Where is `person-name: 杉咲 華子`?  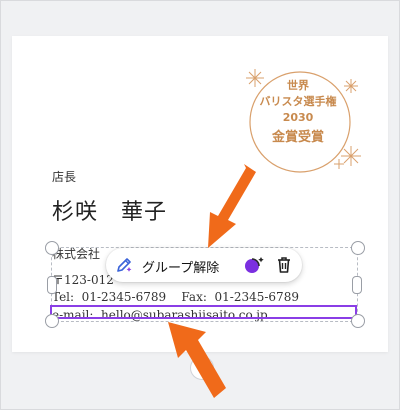 person-name: 杉咲 華子 is located at coordinates (109, 210).